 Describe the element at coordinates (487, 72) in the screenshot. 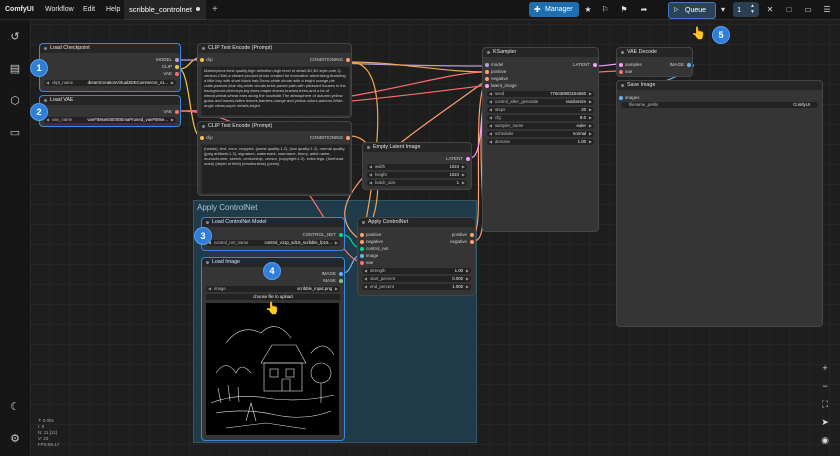

I see `input-positive-pin` at that location.